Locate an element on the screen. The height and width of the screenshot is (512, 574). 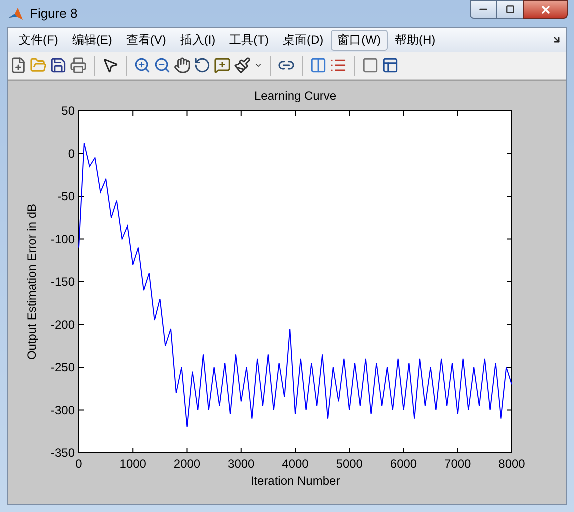
x-tick-label: 0 is located at coordinates (79, 464).